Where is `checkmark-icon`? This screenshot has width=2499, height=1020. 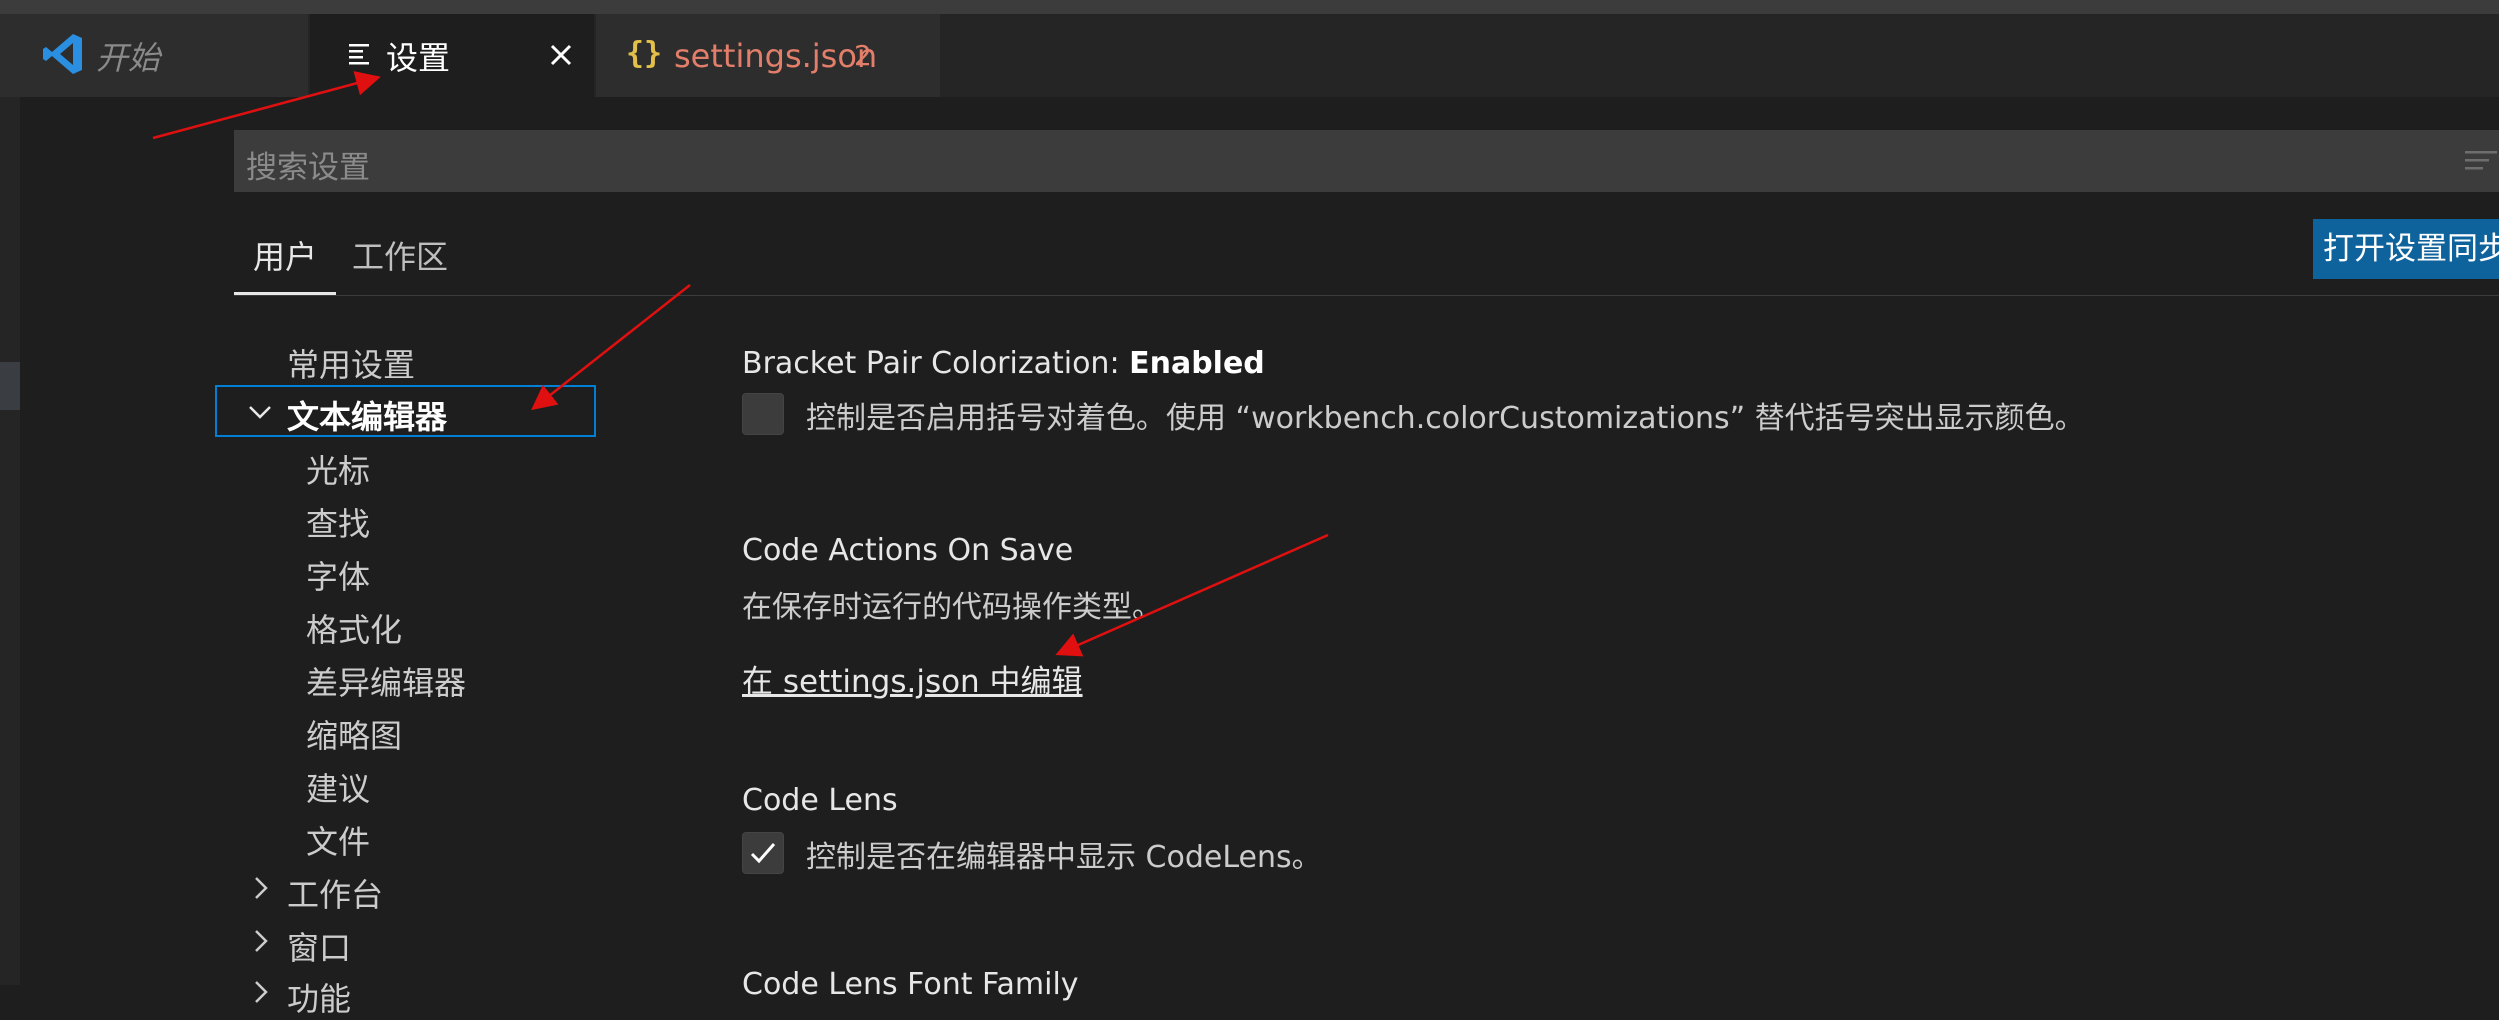
checkmark-icon is located at coordinates (763, 853).